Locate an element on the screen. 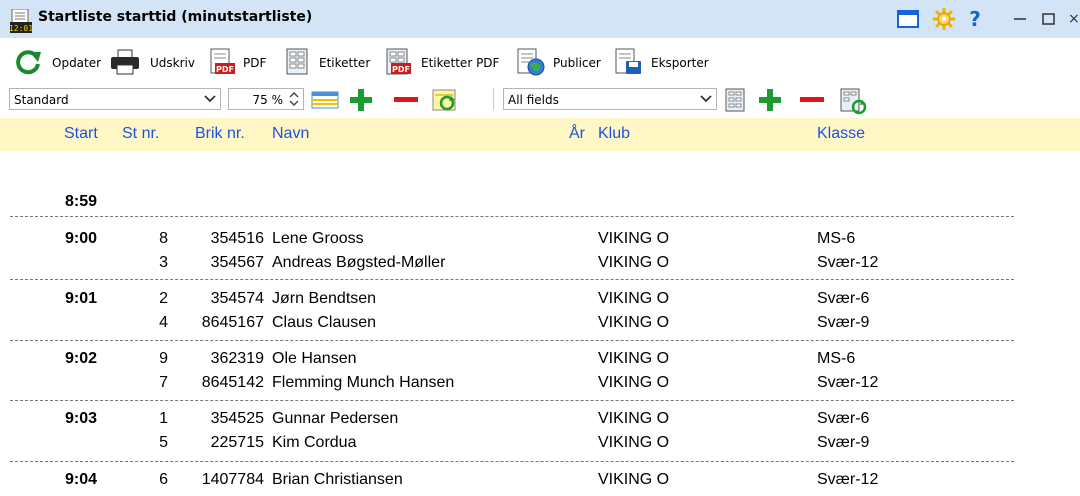 The image size is (1080, 496). maximize-icon is located at coordinates (1049, 19).